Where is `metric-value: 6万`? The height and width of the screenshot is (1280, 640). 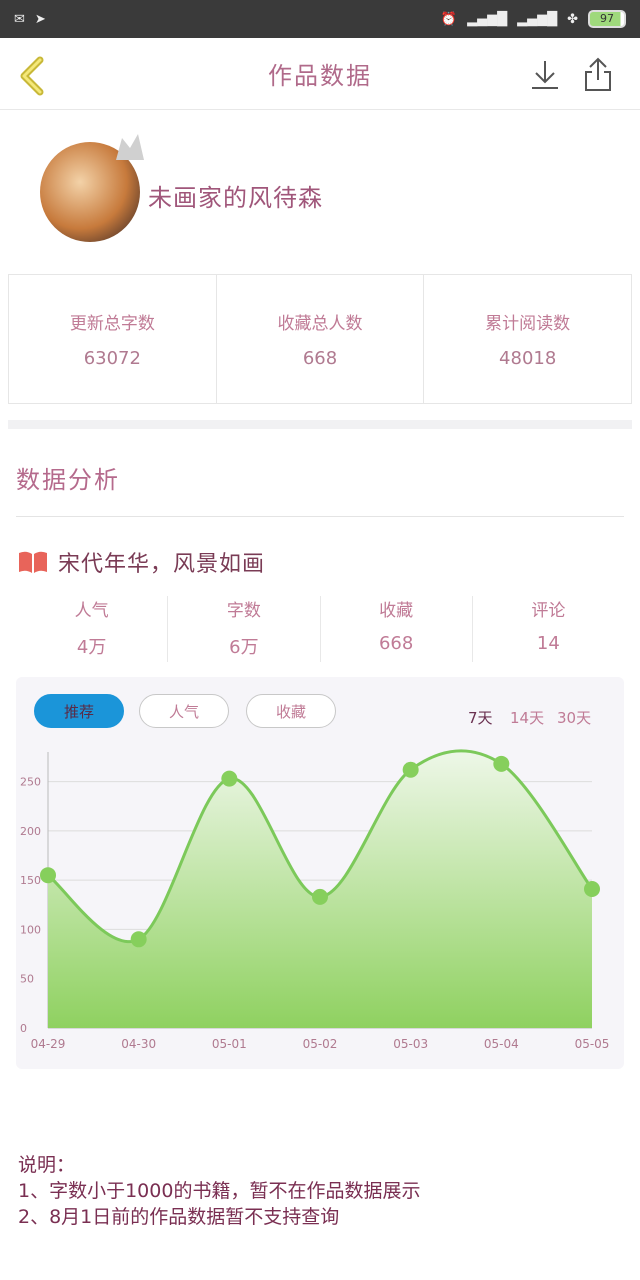
metric-value: 6万 is located at coordinates (244, 647).